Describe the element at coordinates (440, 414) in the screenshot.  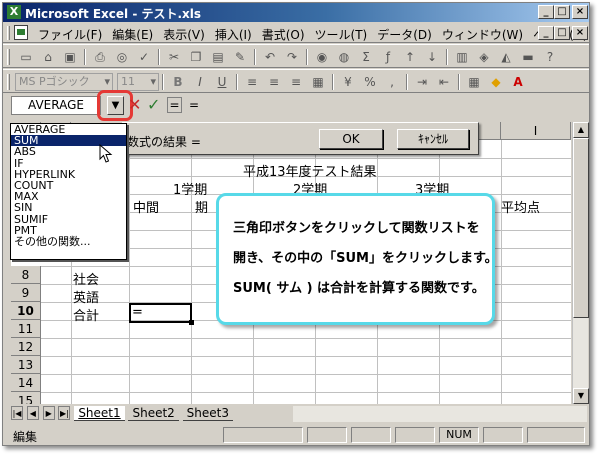
I see `horizontal-scrollbar` at that location.